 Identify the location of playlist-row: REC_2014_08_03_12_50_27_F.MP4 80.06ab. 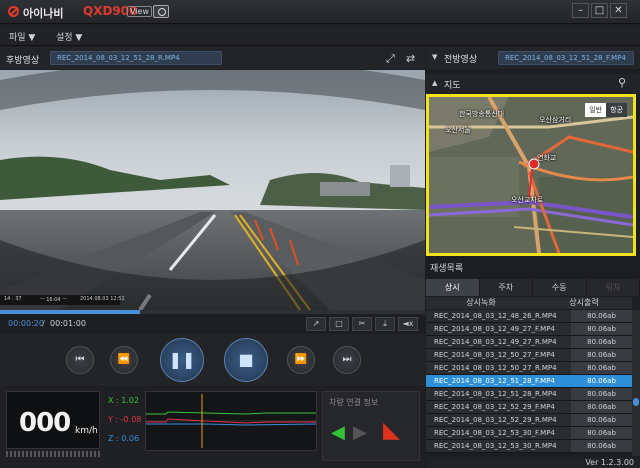
(529, 355).